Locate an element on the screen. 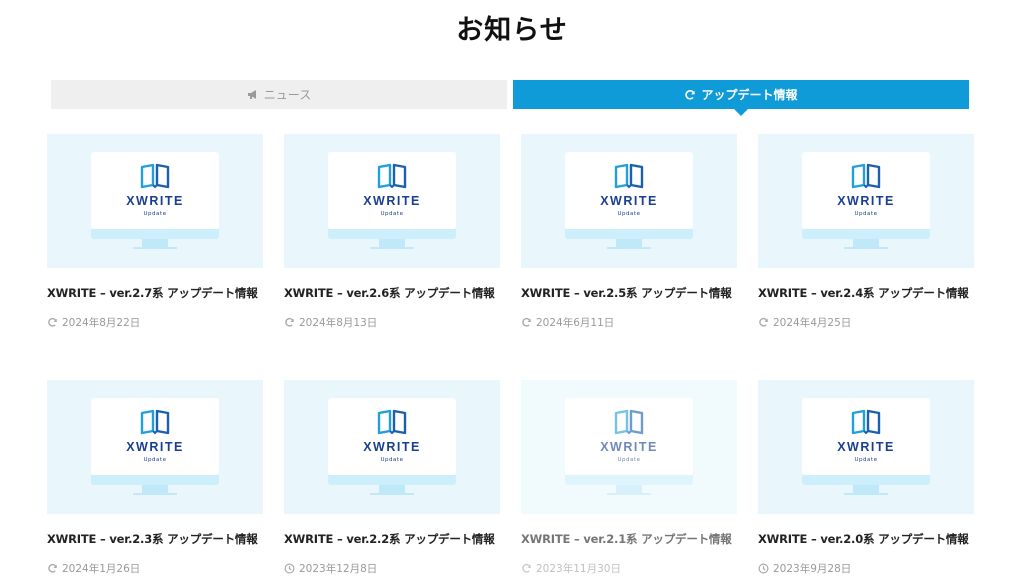  post-date-text: 2023年9月28日 is located at coordinates (812, 569).